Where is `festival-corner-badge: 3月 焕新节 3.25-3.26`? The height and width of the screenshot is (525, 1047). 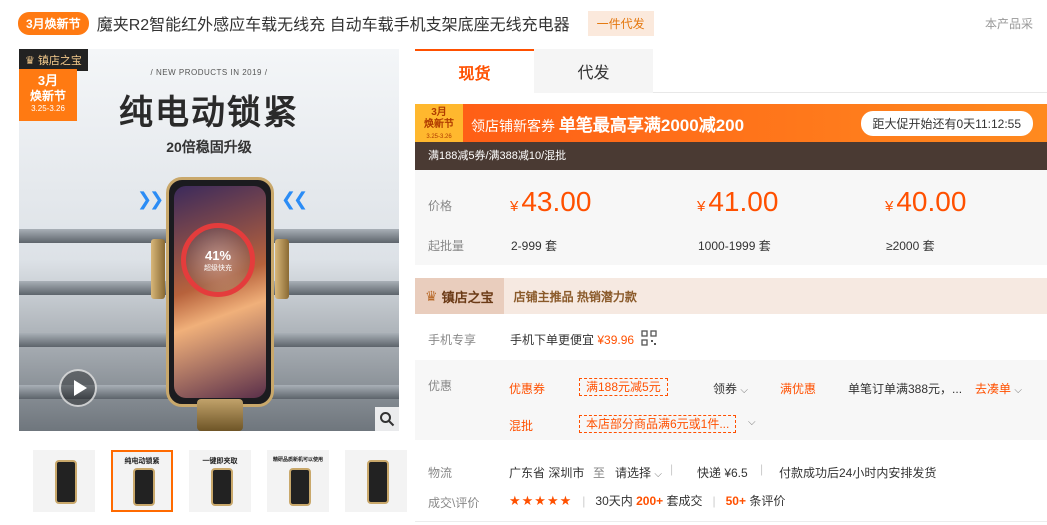 festival-corner-badge: 3月 焕新节 3.25-3.26 is located at coordinates (48, 95).